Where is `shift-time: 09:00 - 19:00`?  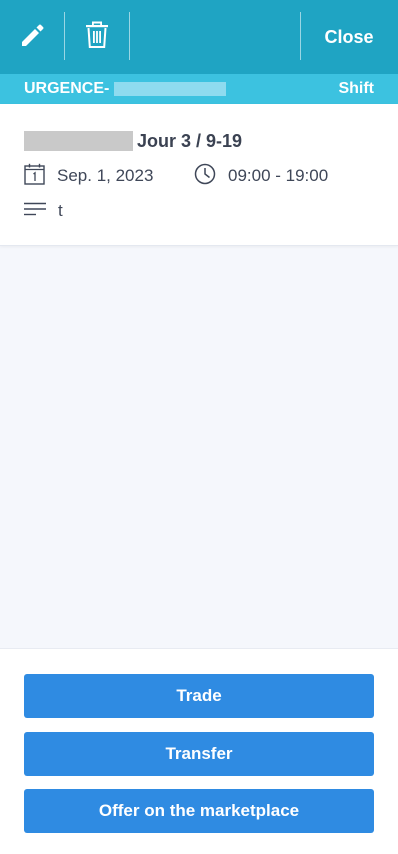 shift-time: 09:00 - 19:00 is located at coordinates (261, 176).